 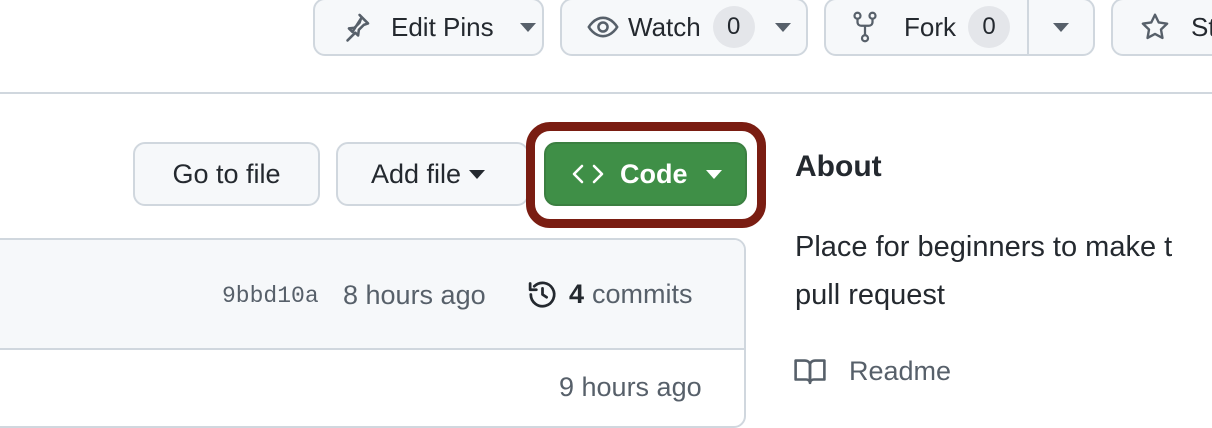 I want to click on about-description-line2: pull request, so click(x=870, y=295).